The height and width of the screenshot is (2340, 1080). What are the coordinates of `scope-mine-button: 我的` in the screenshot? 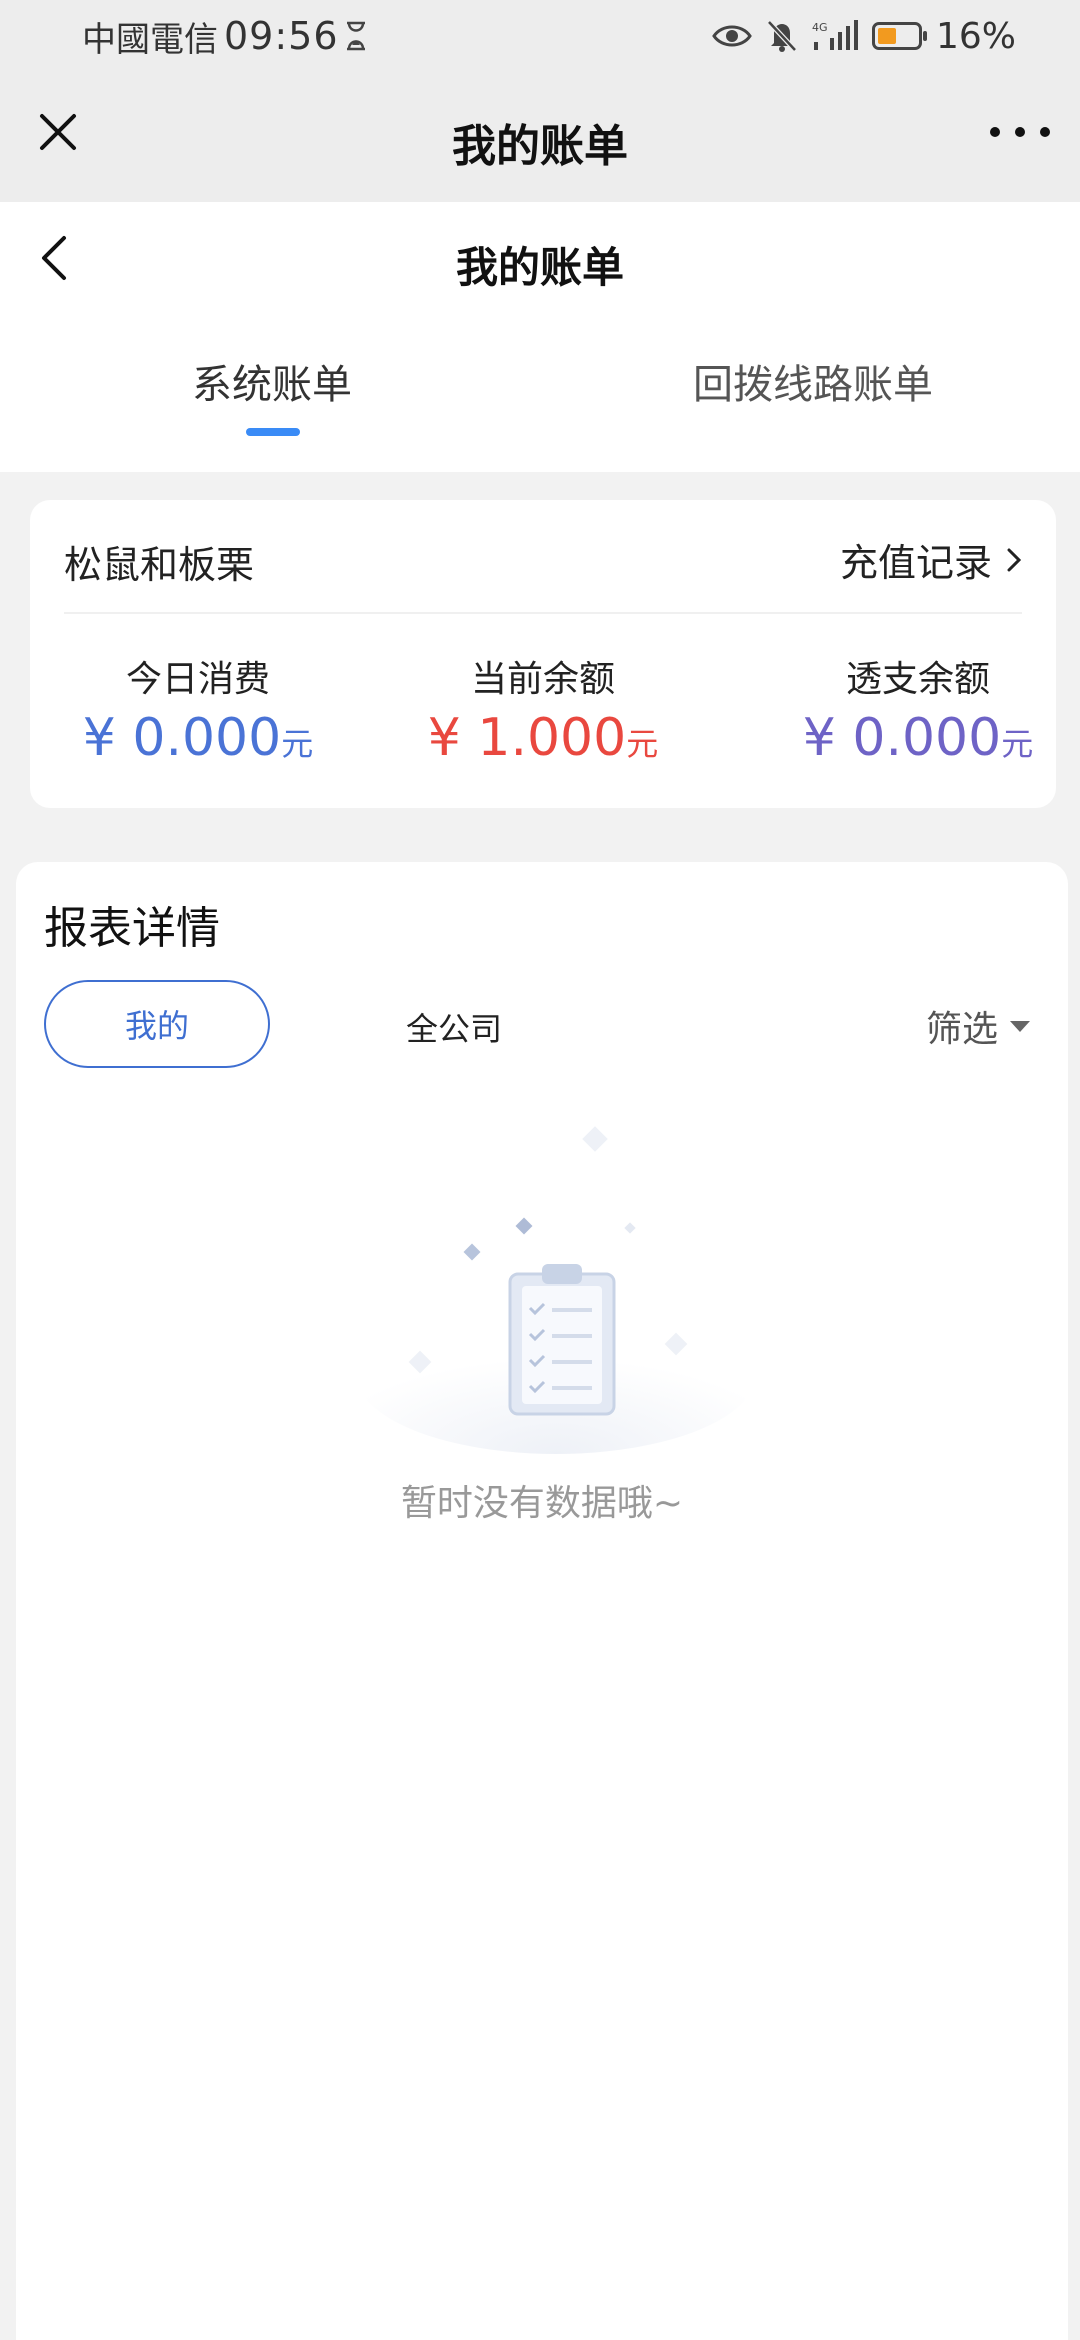 It's located at (157, 1024).